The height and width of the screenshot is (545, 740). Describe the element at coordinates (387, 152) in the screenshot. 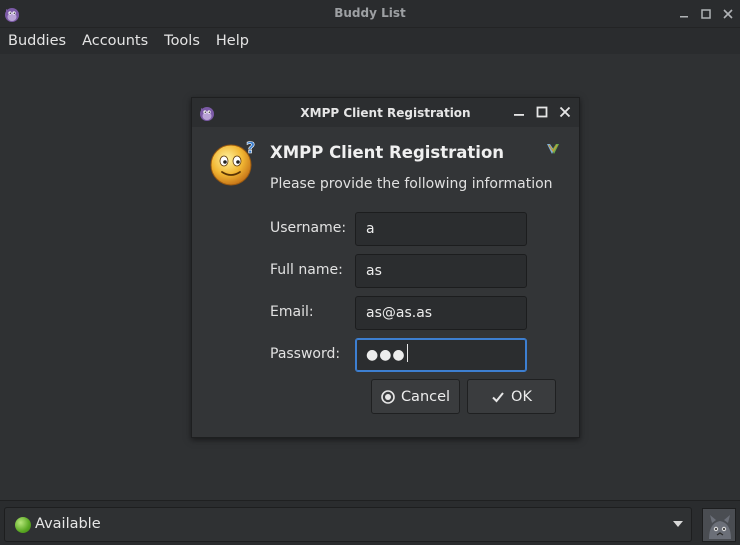

I see `dialog-heading: XMPP Client Registration` at that location.